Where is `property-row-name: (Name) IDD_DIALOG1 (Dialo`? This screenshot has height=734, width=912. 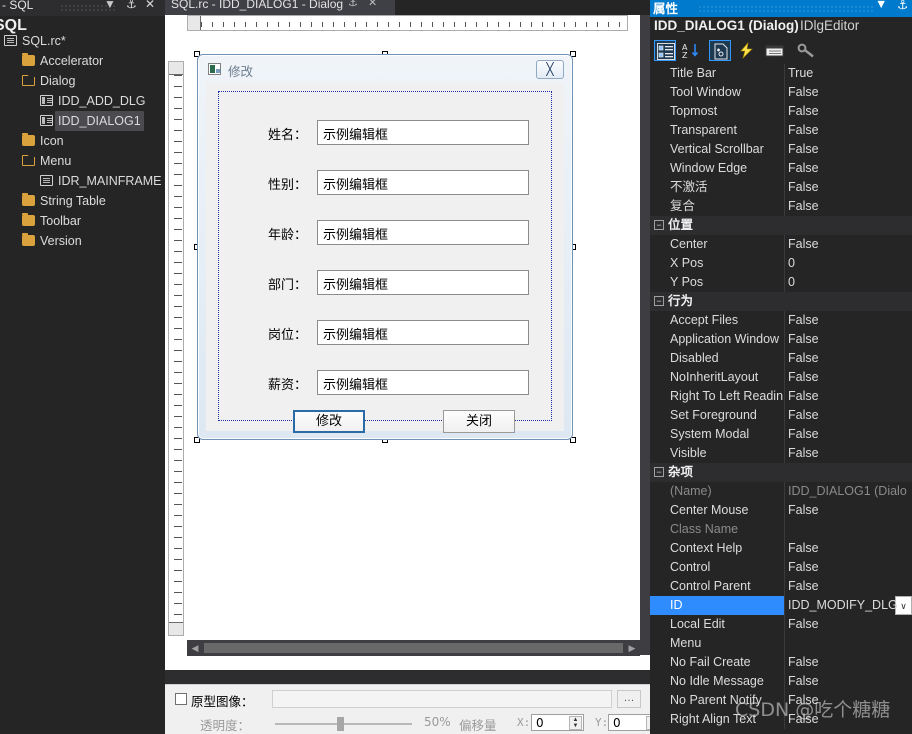 property-row-name: (Name) IDD_DIALOG1 (Dialo is located at coordinates (781, 491).